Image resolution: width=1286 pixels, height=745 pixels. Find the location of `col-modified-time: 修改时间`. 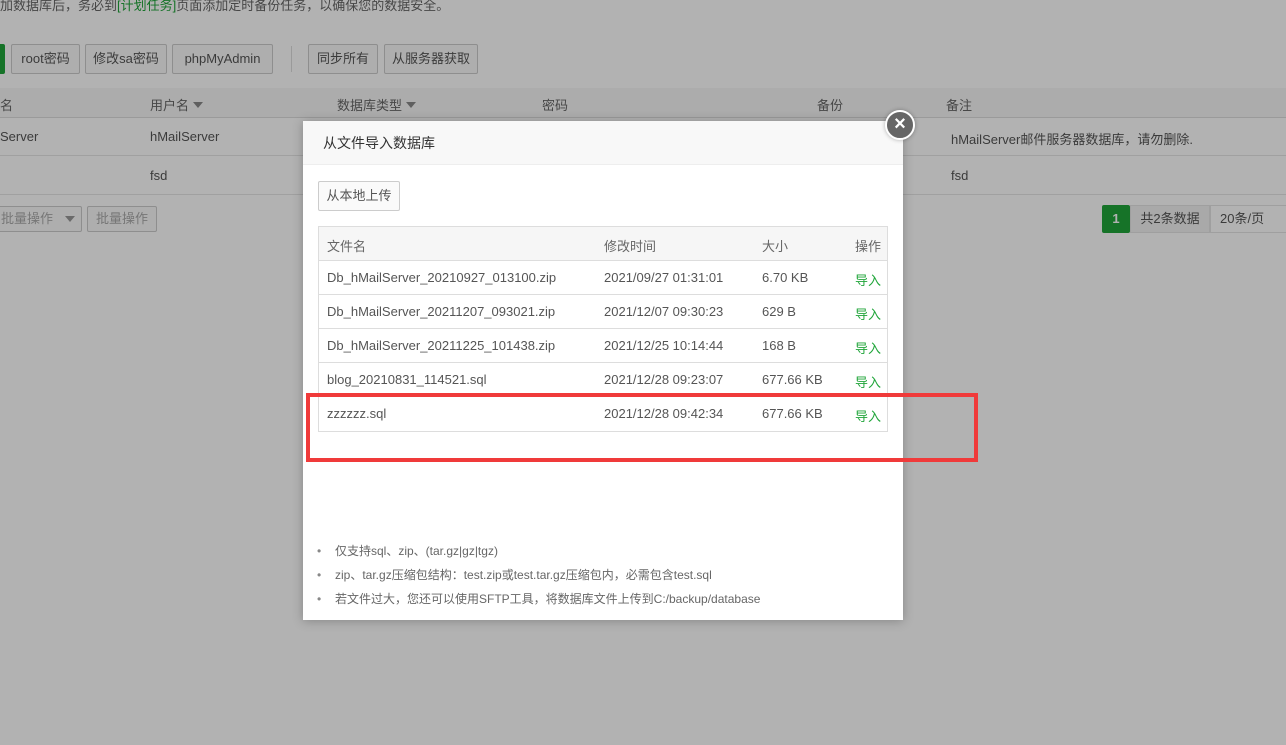

col-modified-time: 修改时间 is located at coordinates (630, 246).